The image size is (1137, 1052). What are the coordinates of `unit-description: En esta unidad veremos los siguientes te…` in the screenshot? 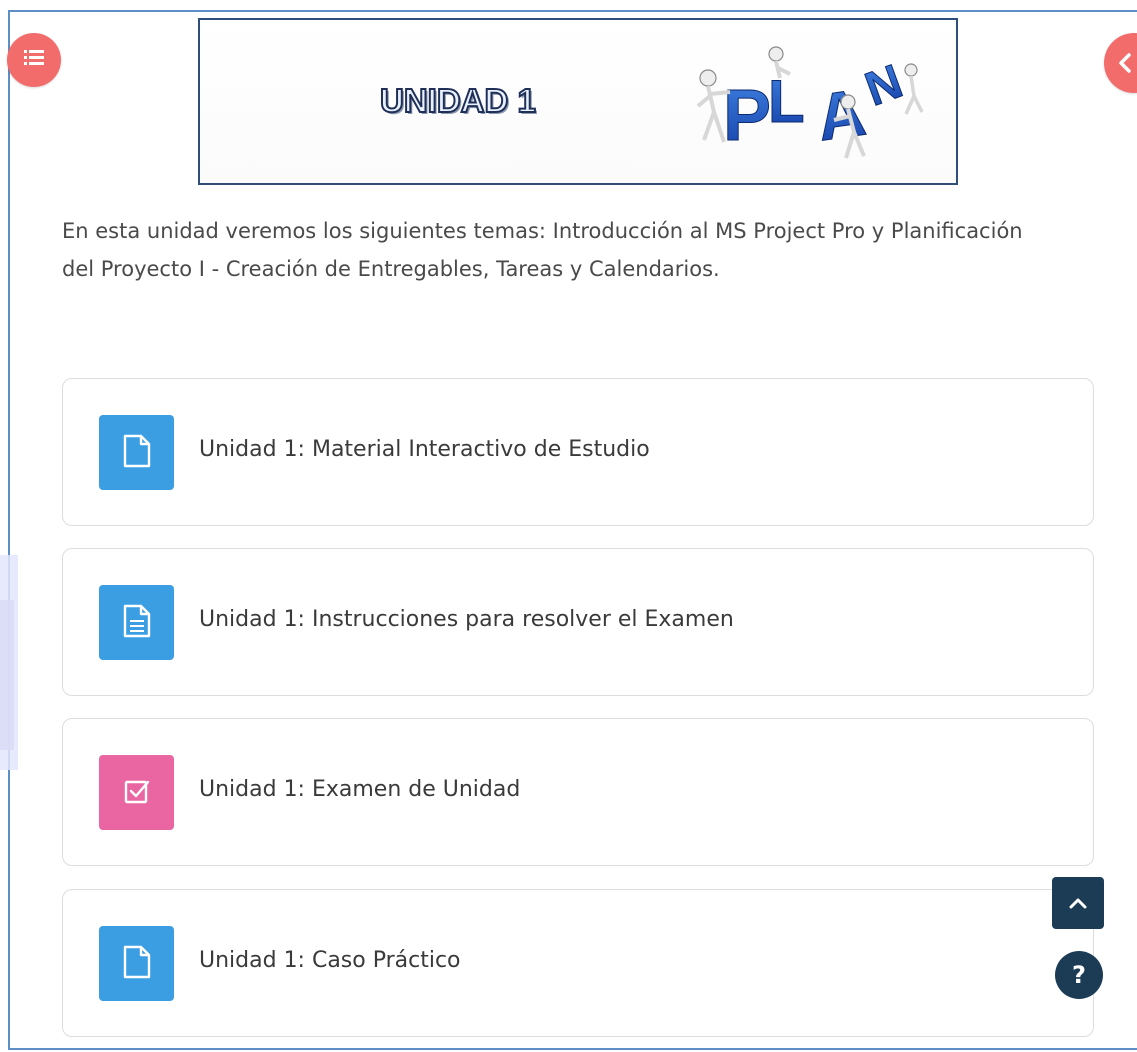 It's located at (542, 250).